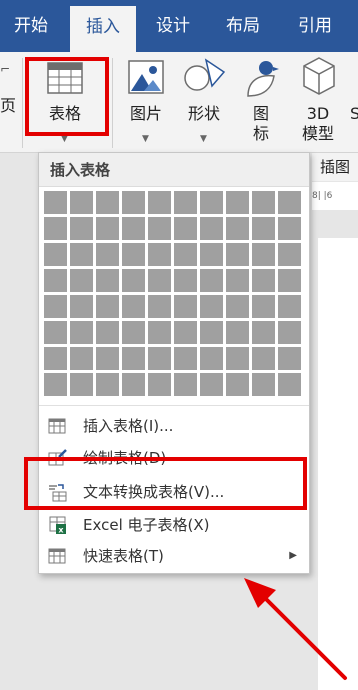 The image size is (358, 690). I want to click on ribbon-left-partial-label: 页, so click(8, 104).